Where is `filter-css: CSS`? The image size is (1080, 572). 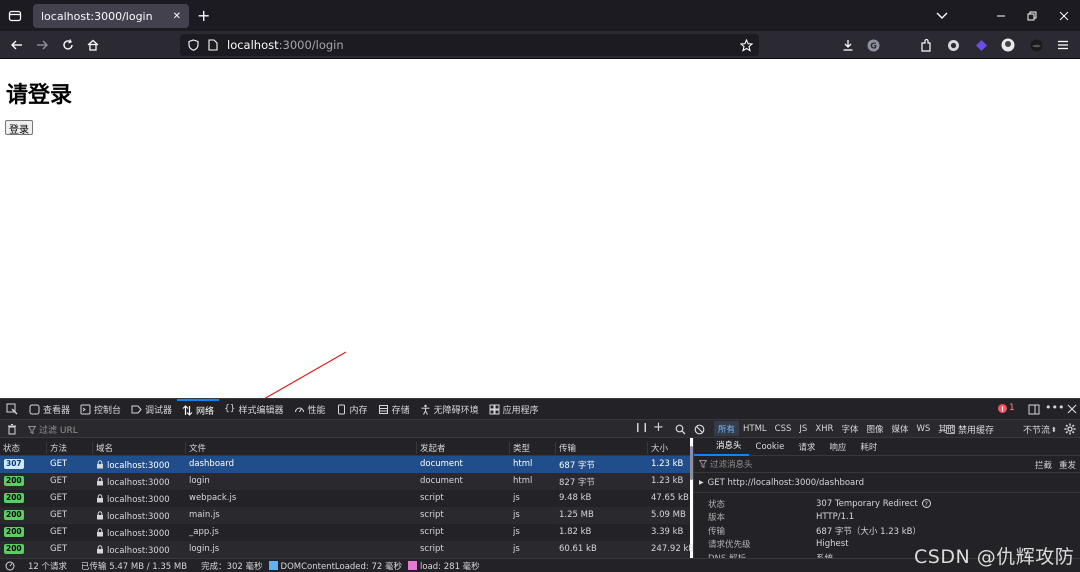 filter-css: CSS is located at coordinates (783, 428).